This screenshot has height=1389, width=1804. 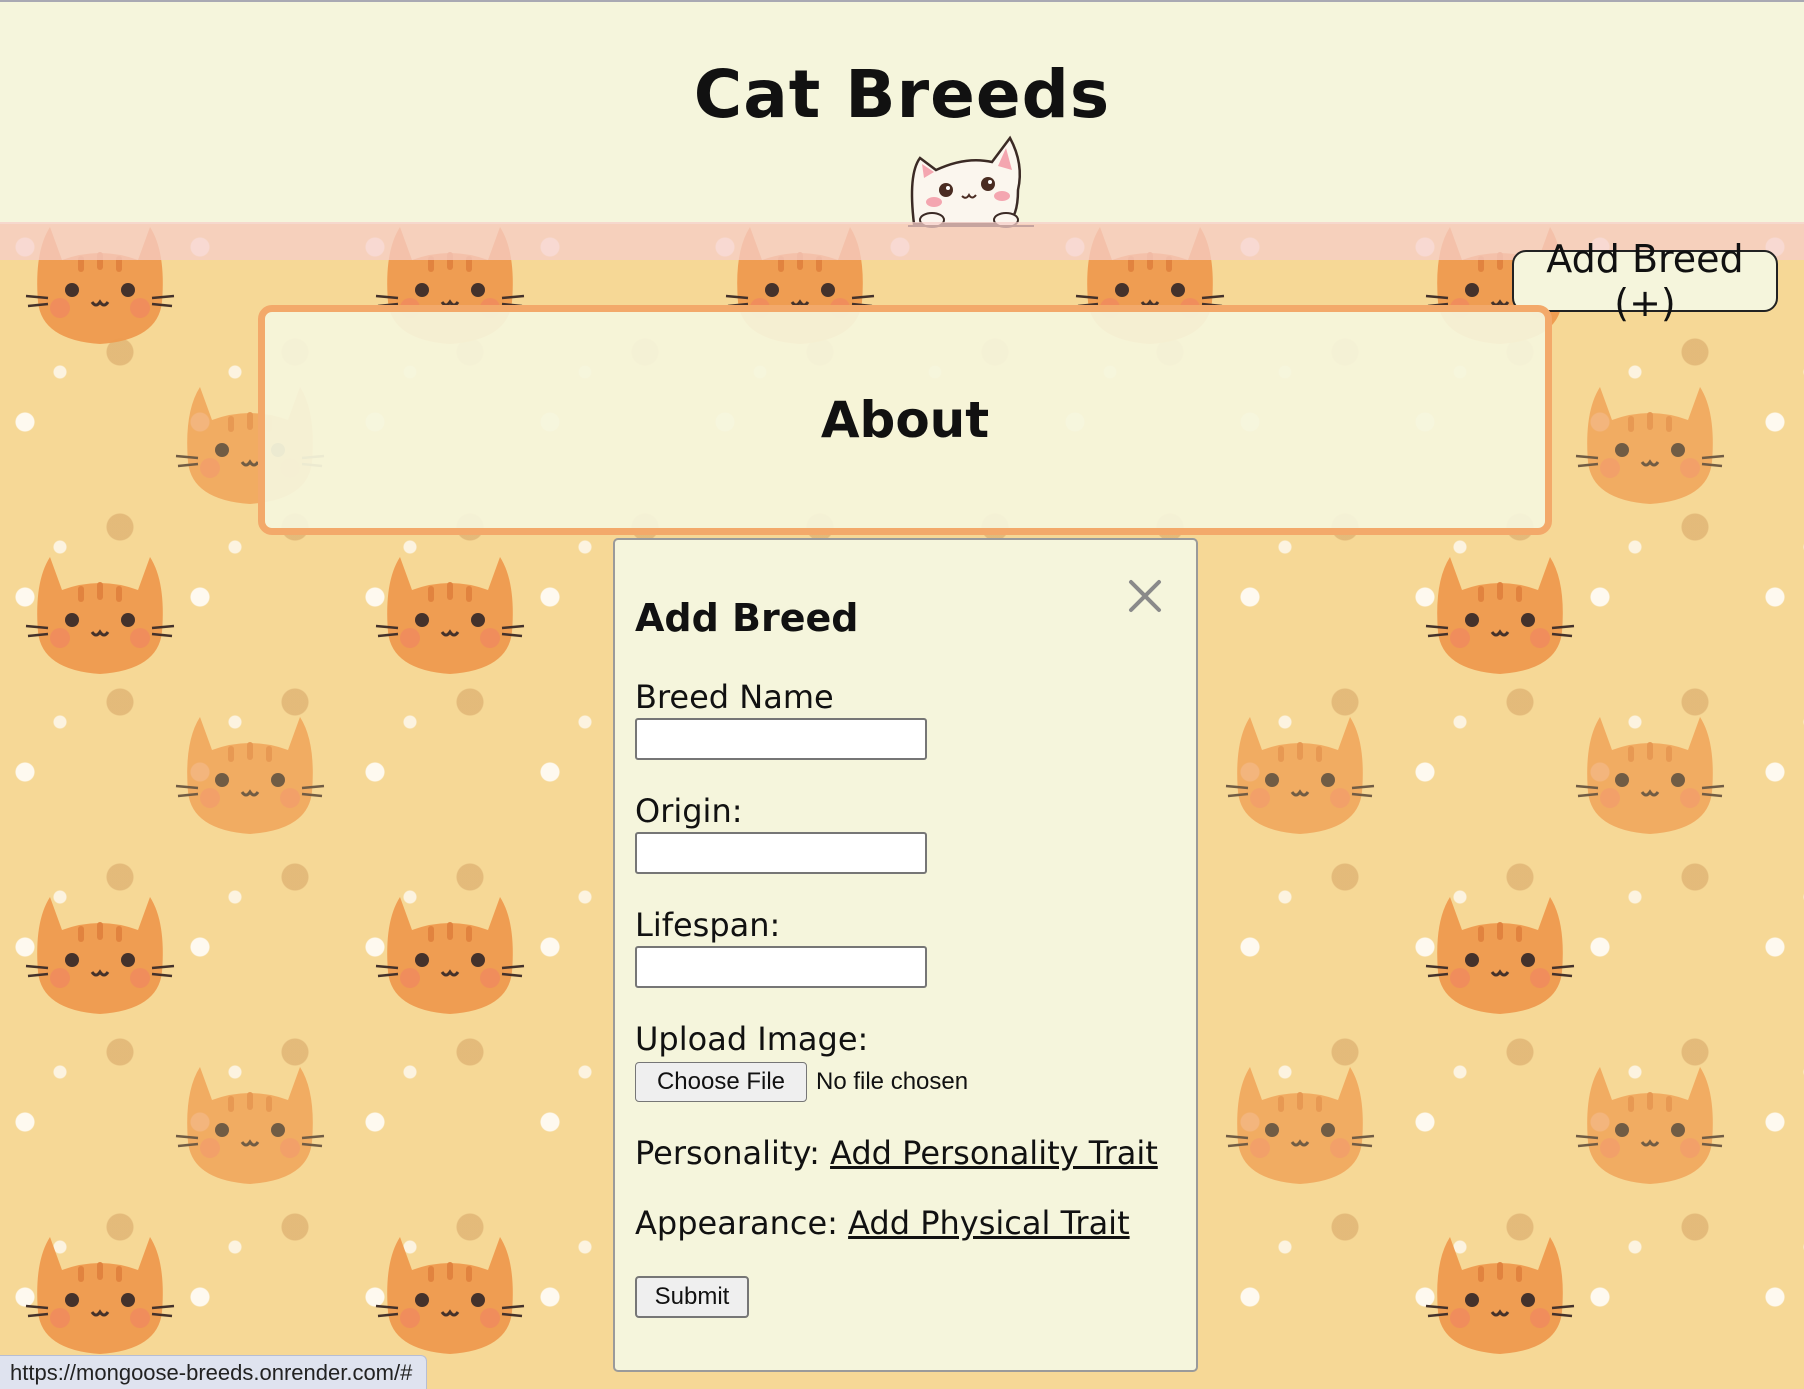 I want to click on personality-label: Personality:, so click(x=733, y=1153).